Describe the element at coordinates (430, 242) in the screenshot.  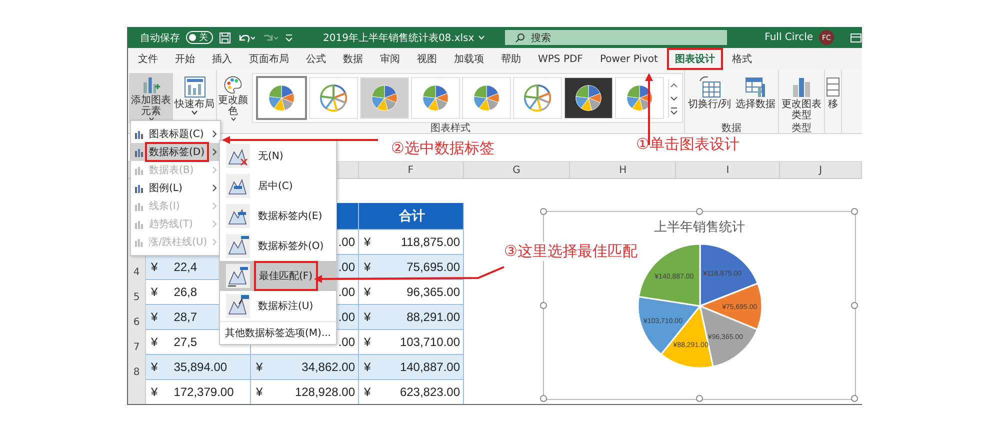
I see `amount: 118,875.00` at that location.